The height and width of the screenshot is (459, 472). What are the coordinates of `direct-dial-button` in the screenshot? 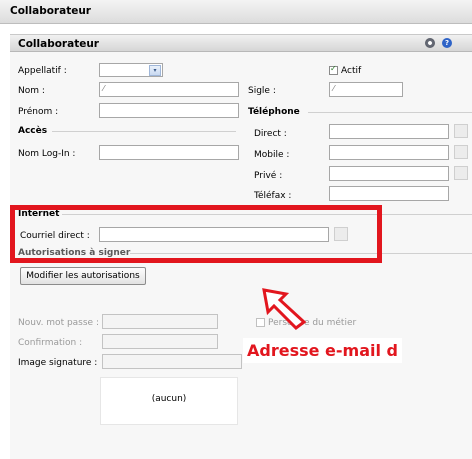 It's located at (461, 131).